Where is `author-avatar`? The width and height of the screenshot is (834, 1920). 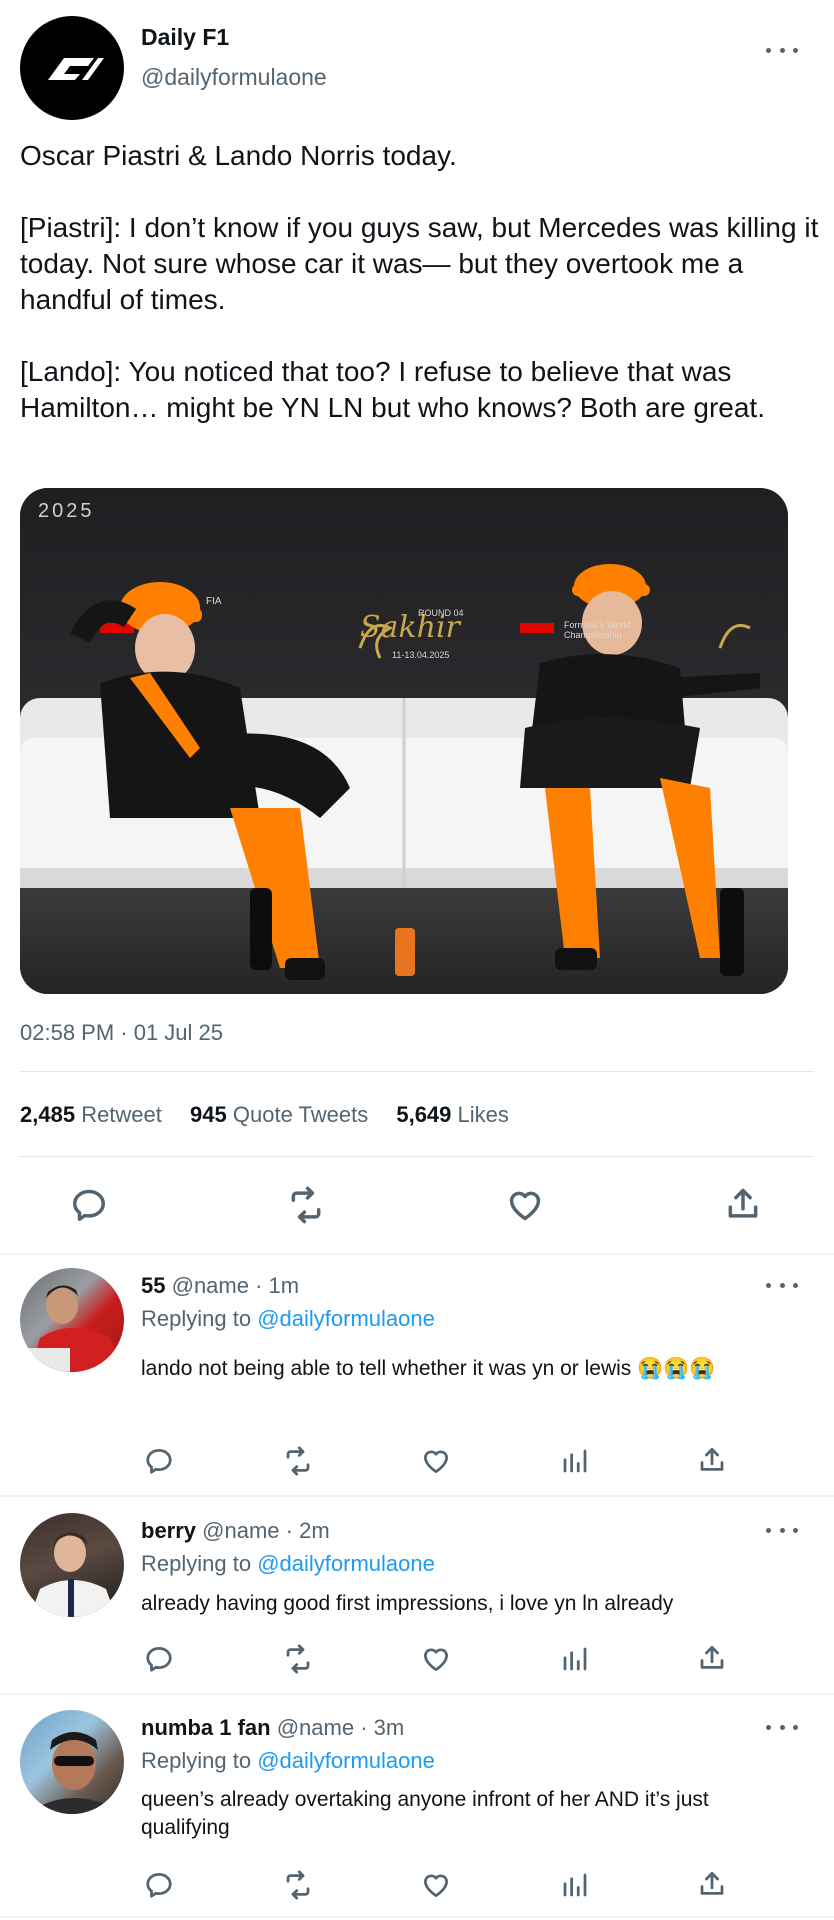 author-avatar is located at coordinates (72, 68).